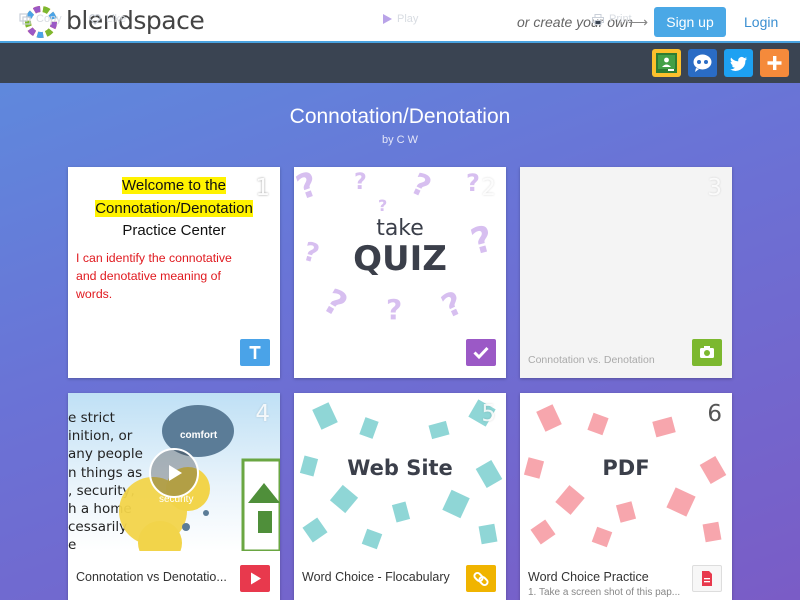 This screenshot has width=800, height=600. I want to click on video-type-badge, so click(255, 578).